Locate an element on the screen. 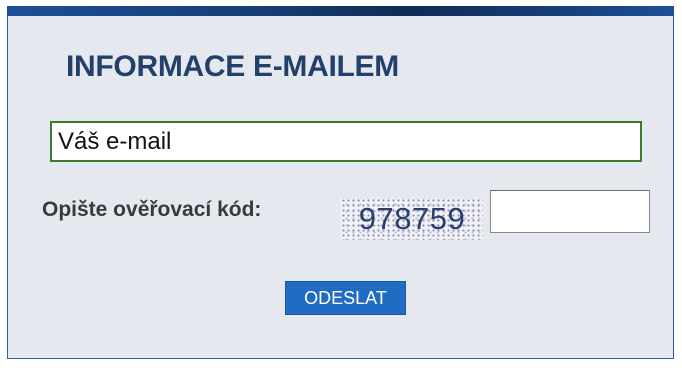  panel-top-bar is located at coordinates (340, 11).